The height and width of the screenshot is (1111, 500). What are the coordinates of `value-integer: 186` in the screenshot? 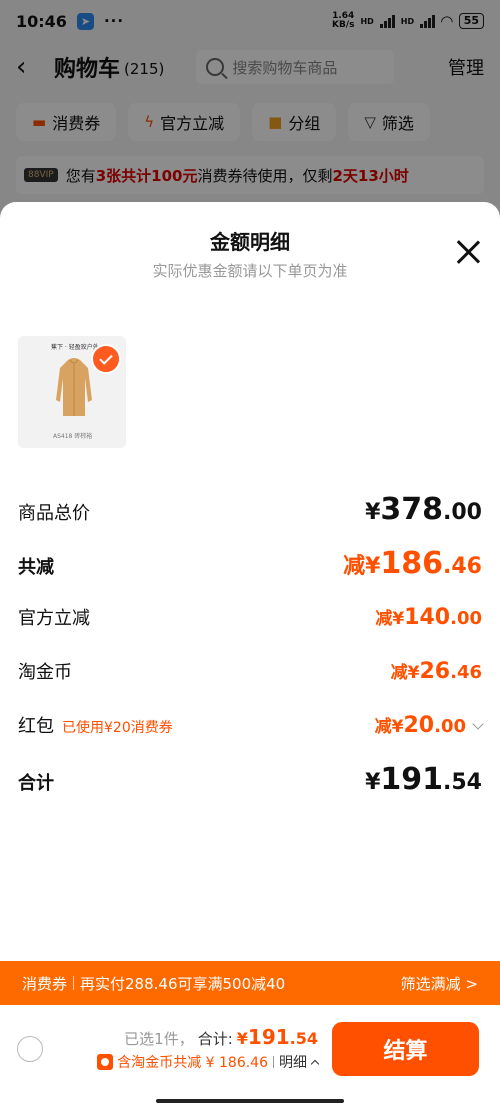 It's located at (412, 563).